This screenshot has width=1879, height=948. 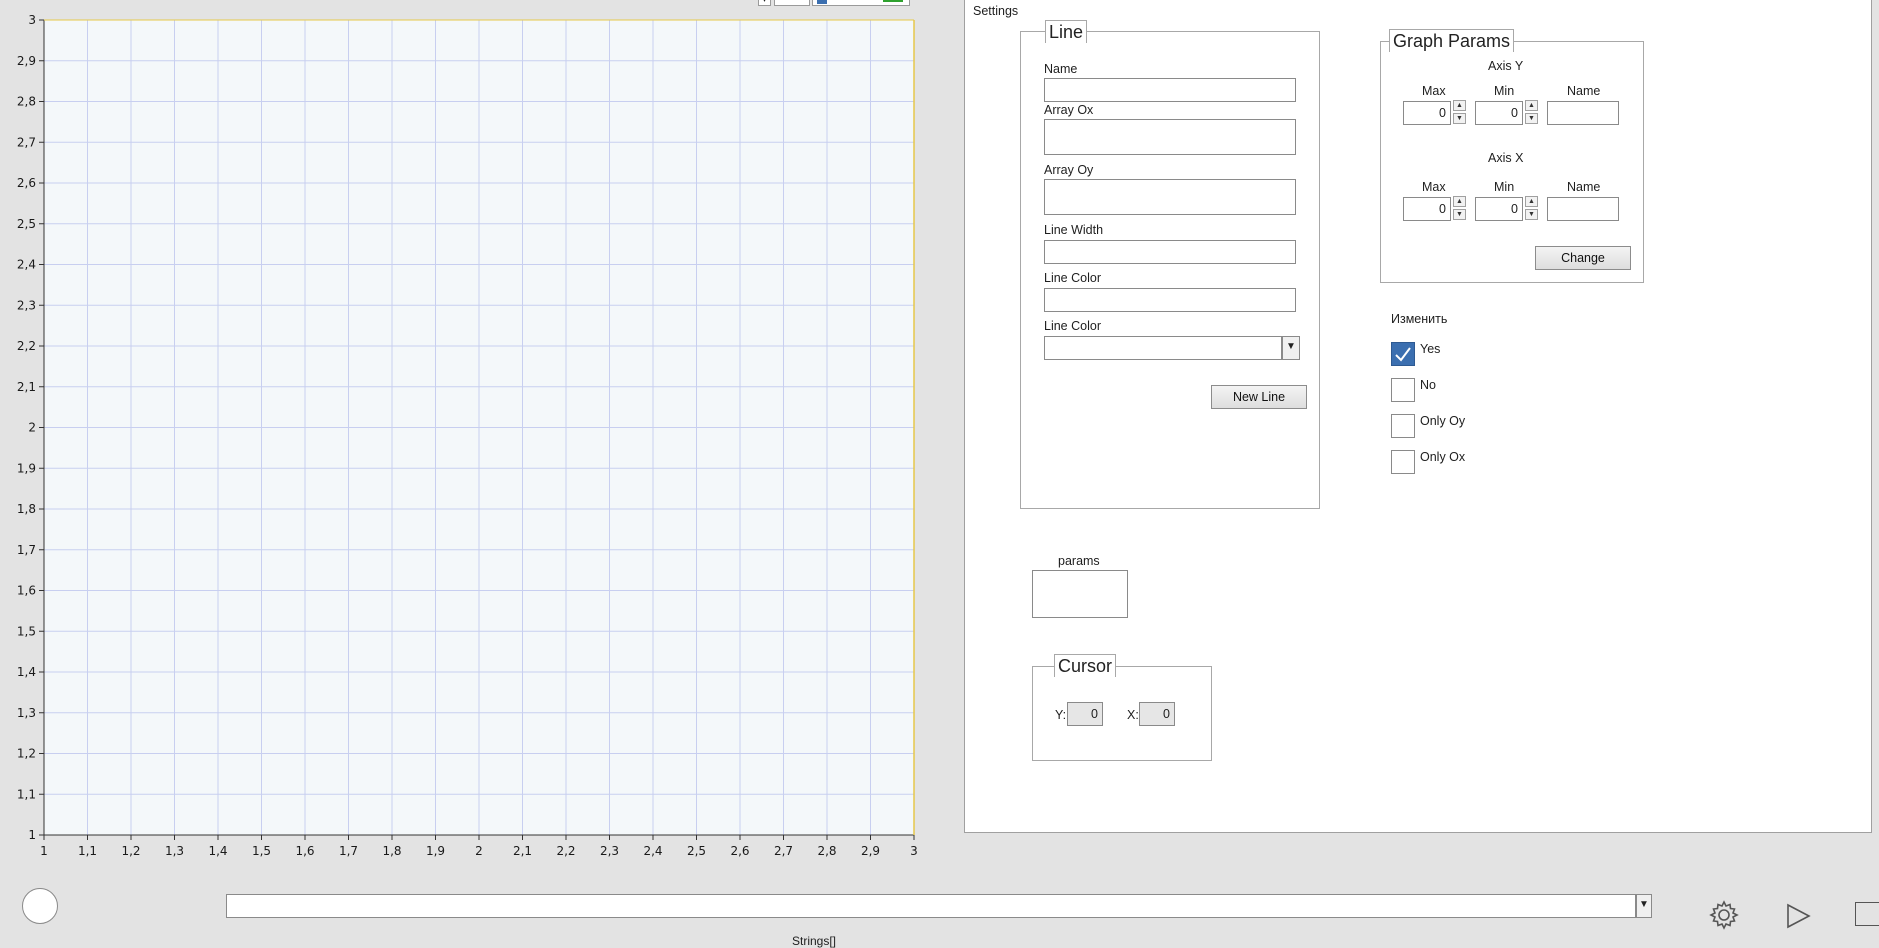 I want to click on y-tick-label: 1,9, so click(x=26, y=468).